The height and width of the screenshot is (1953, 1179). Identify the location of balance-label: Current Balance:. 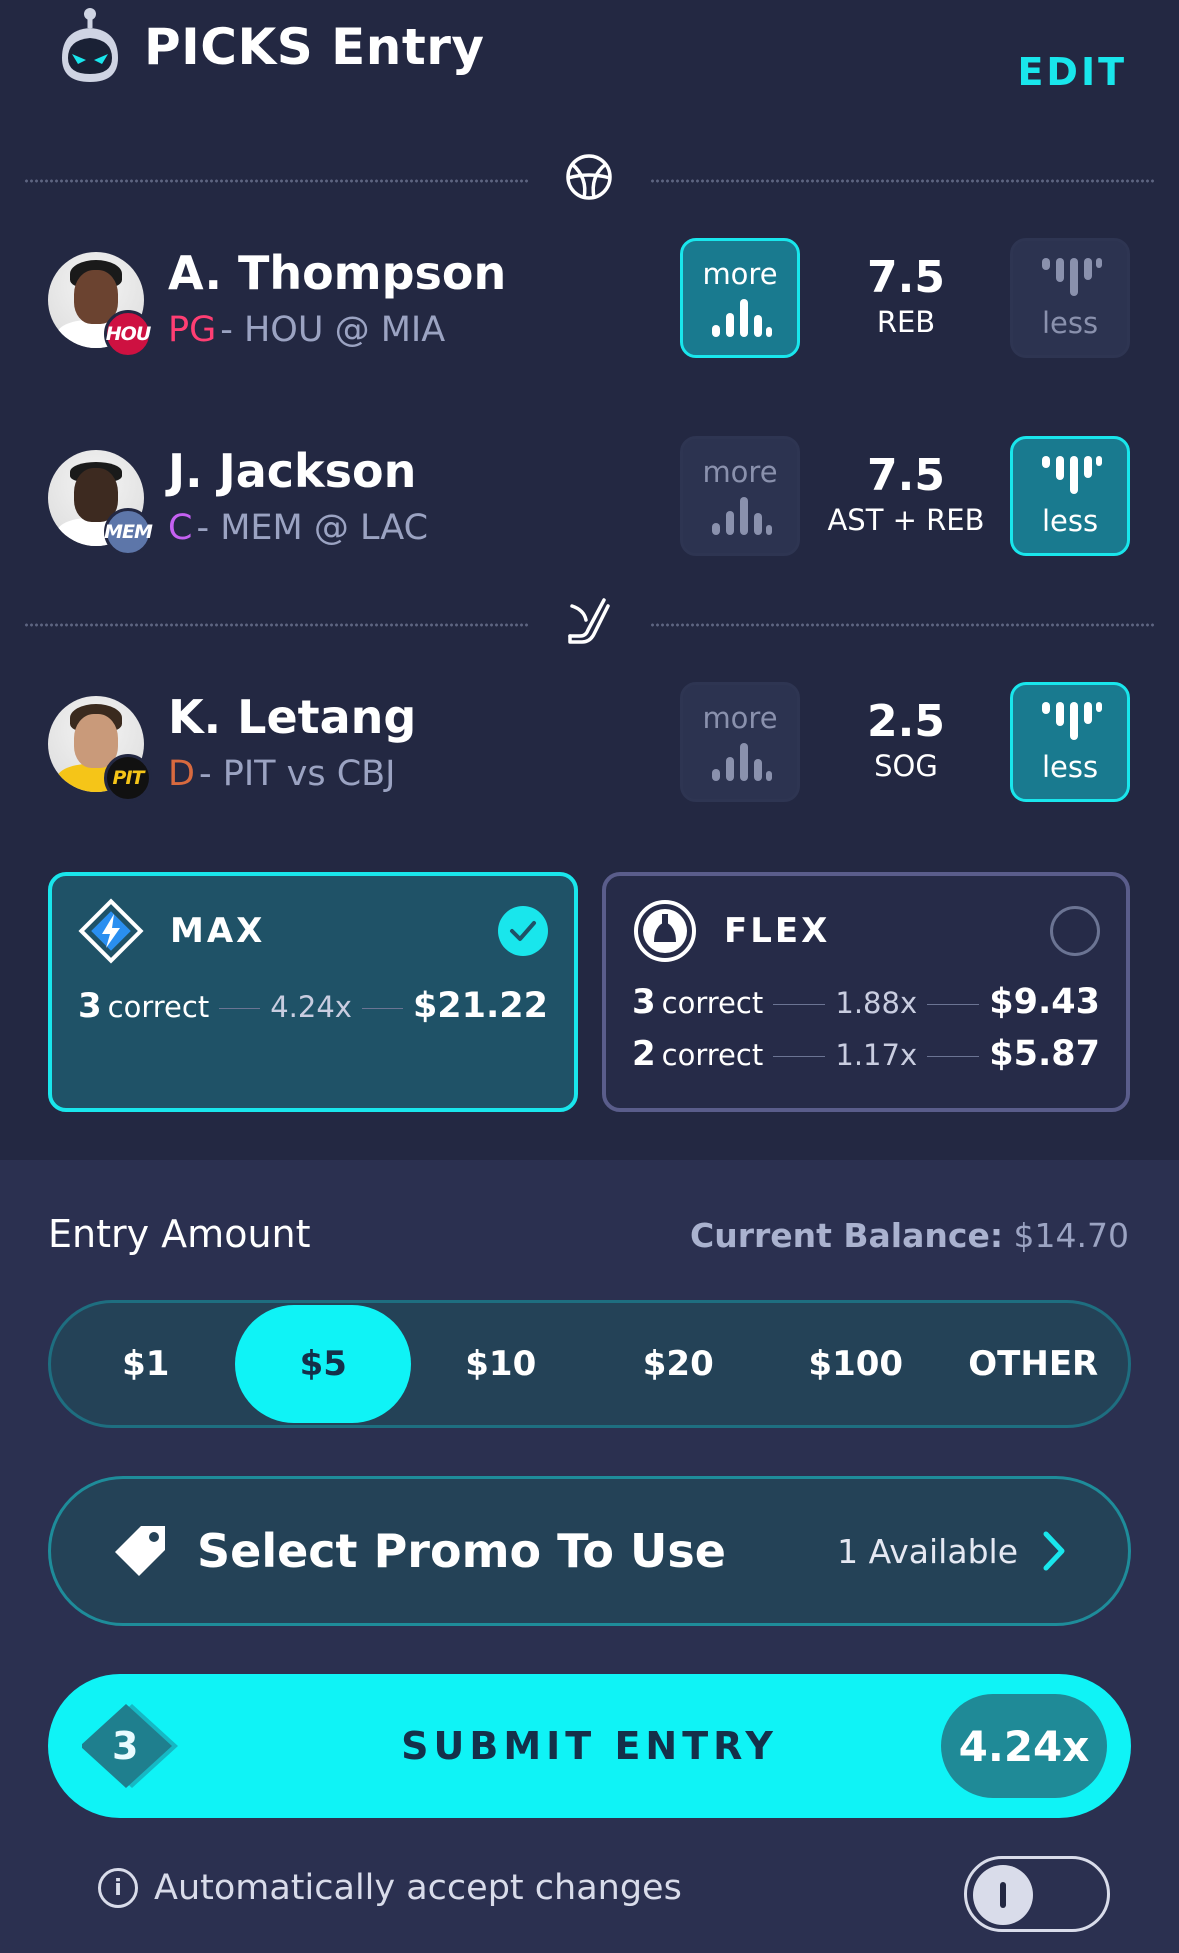
(846, 1235).